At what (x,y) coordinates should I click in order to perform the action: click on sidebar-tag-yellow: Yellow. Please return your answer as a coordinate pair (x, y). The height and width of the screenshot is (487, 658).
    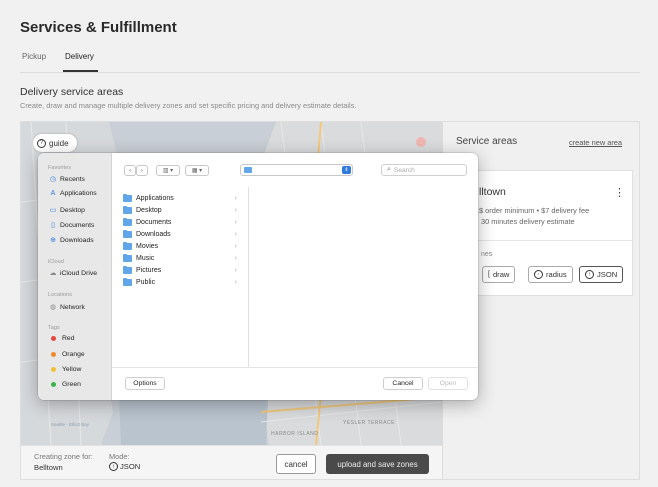
    Looking at the image, I should click on (65, 369).